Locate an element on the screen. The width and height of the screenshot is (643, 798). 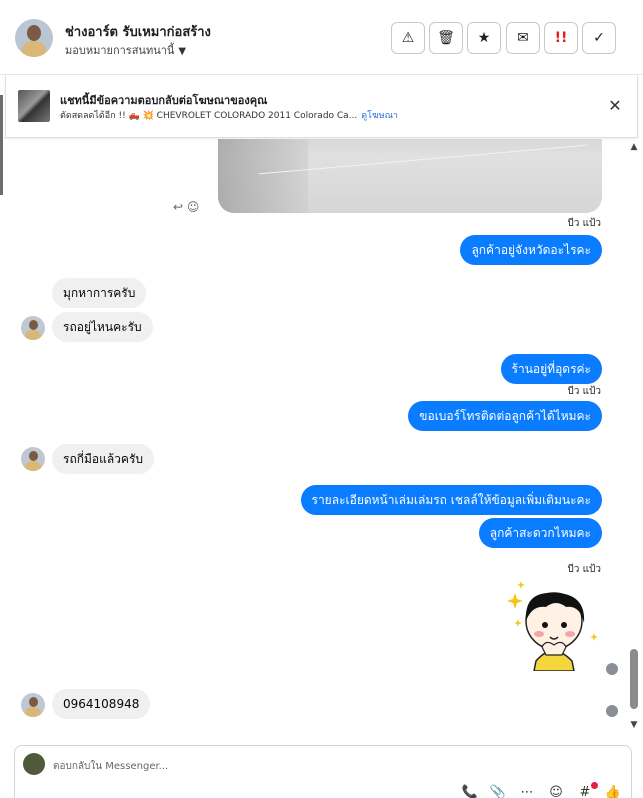
call-icon: 📞 is located at coordinates (470, 791).